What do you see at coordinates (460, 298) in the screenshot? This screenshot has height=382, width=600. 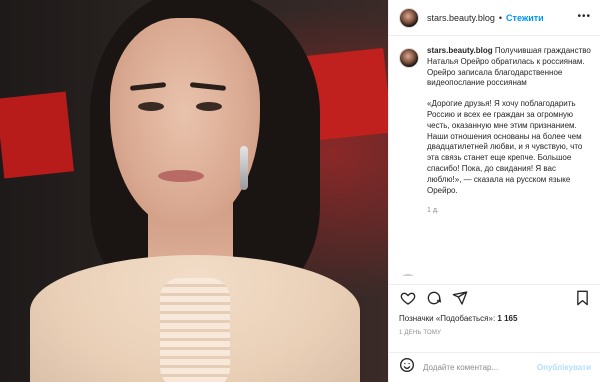 I see `send-icon` at bounding box center [460, 298].